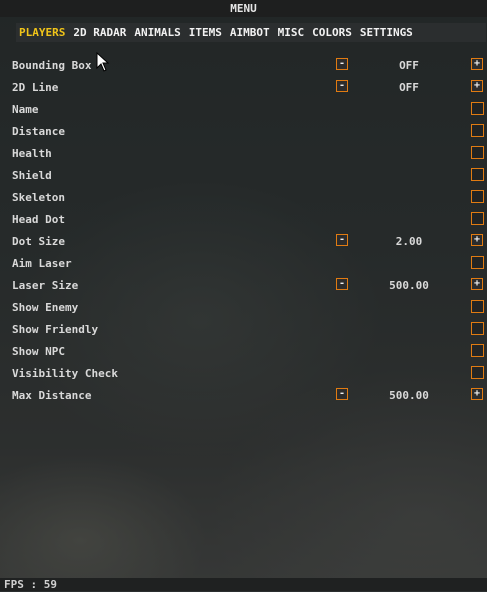 Image resolution: width=487 pixels, height=592 pixels. I want to click on visibility-check-checkbox, so click(477, 372).